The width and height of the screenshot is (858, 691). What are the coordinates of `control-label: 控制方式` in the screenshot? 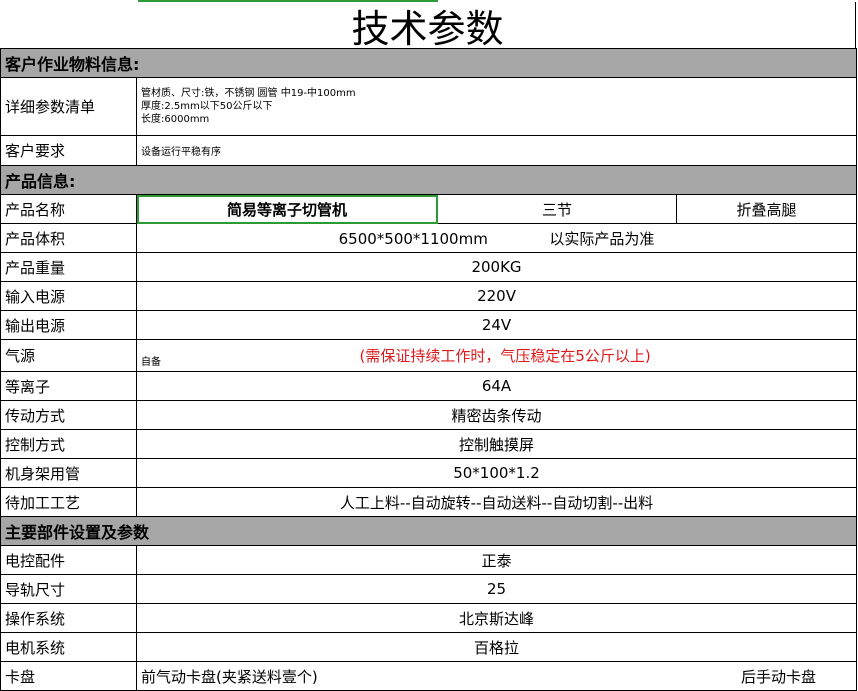 It's located at (68, 444).